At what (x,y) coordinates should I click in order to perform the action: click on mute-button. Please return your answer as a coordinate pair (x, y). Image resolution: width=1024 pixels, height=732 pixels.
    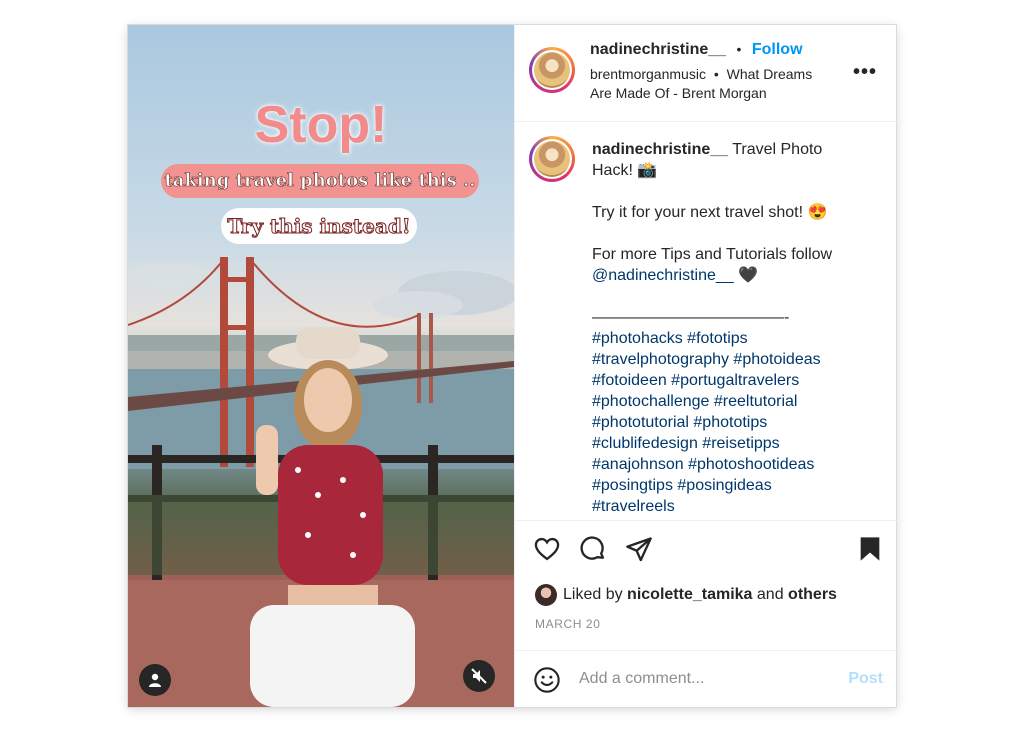
    Looking at the image, I should click on (479, 676).